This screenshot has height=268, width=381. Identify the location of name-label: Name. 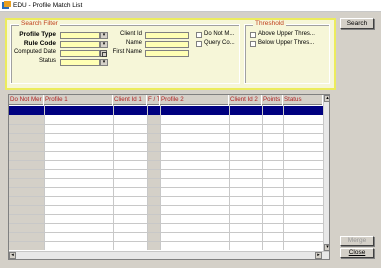
(133, 43).